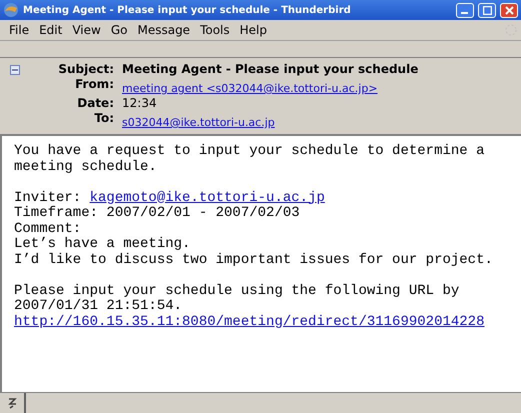 The width and height of the screenshot is (521, 413). I want to click on status-icon, so click(12, 403).